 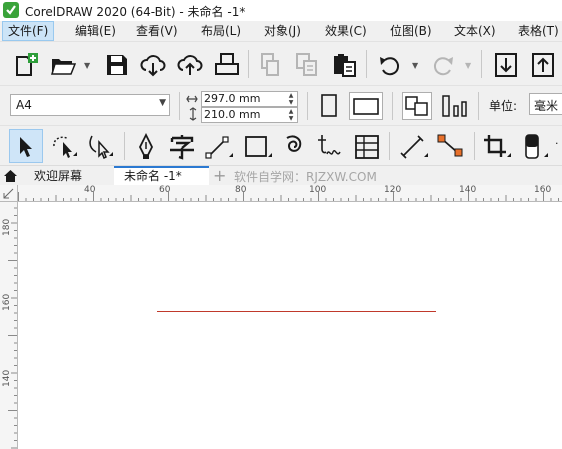 I want to click on chevron-down-icon: ▼, so click(x=162, y=103).